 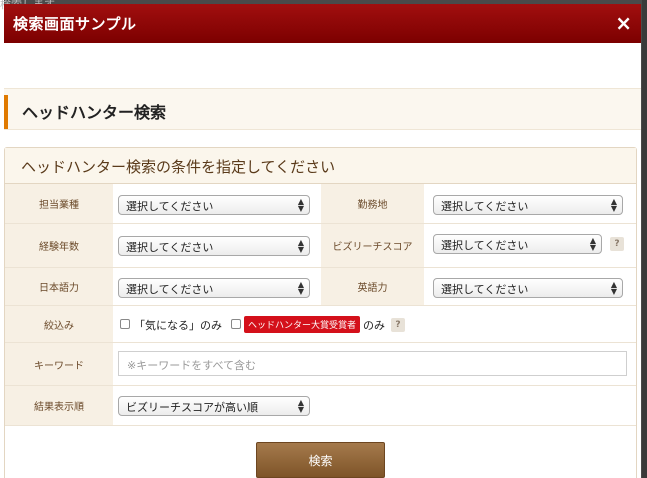 I want to click on select-location-value: 選択してください, so click(x=485, y=206).